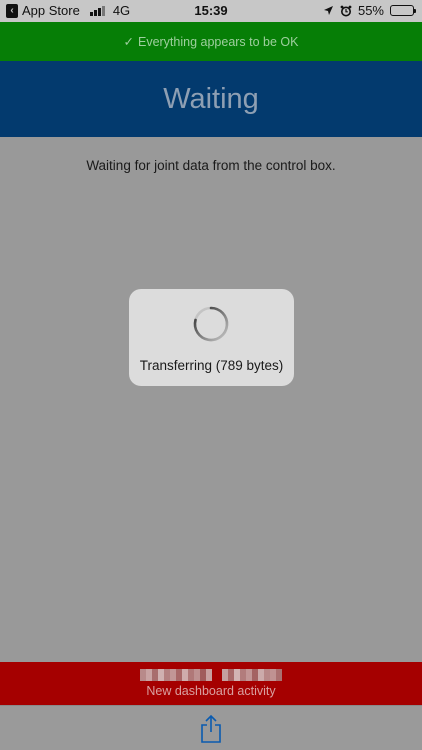  I want to click on status-ok-banner: ✓ Everything appears to be OK, so click(211, 41).